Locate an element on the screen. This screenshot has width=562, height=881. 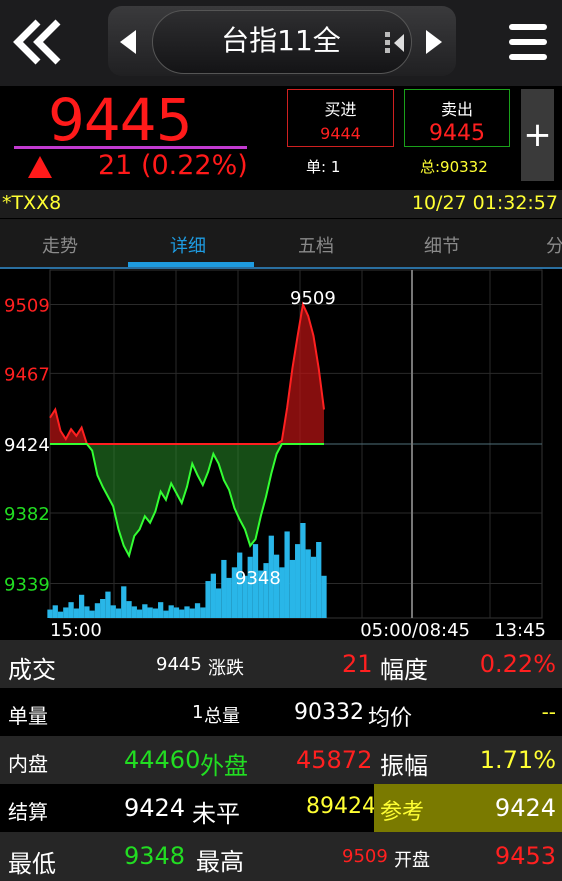
sell-price: 9445 is located at coordinates (457, 133).